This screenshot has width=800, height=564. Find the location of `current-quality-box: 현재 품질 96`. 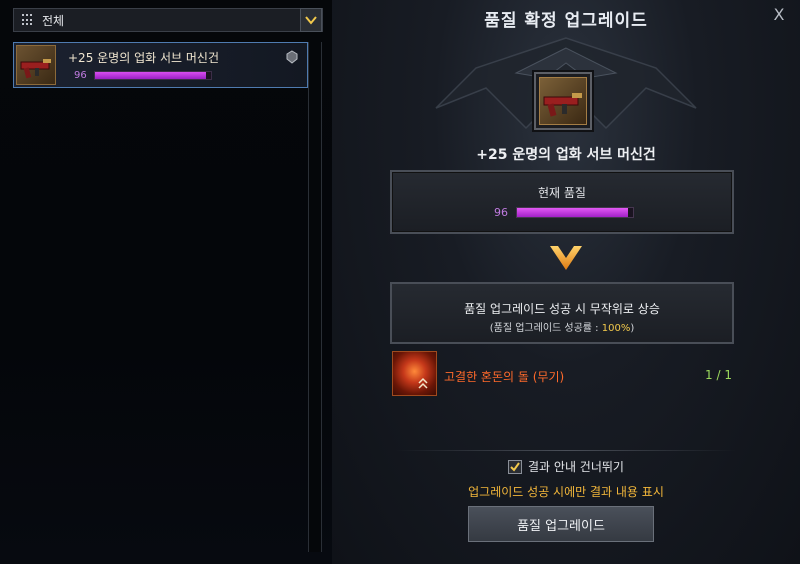

current-quality-box: 현재 품질 96 is located at coordinates (562, 202).